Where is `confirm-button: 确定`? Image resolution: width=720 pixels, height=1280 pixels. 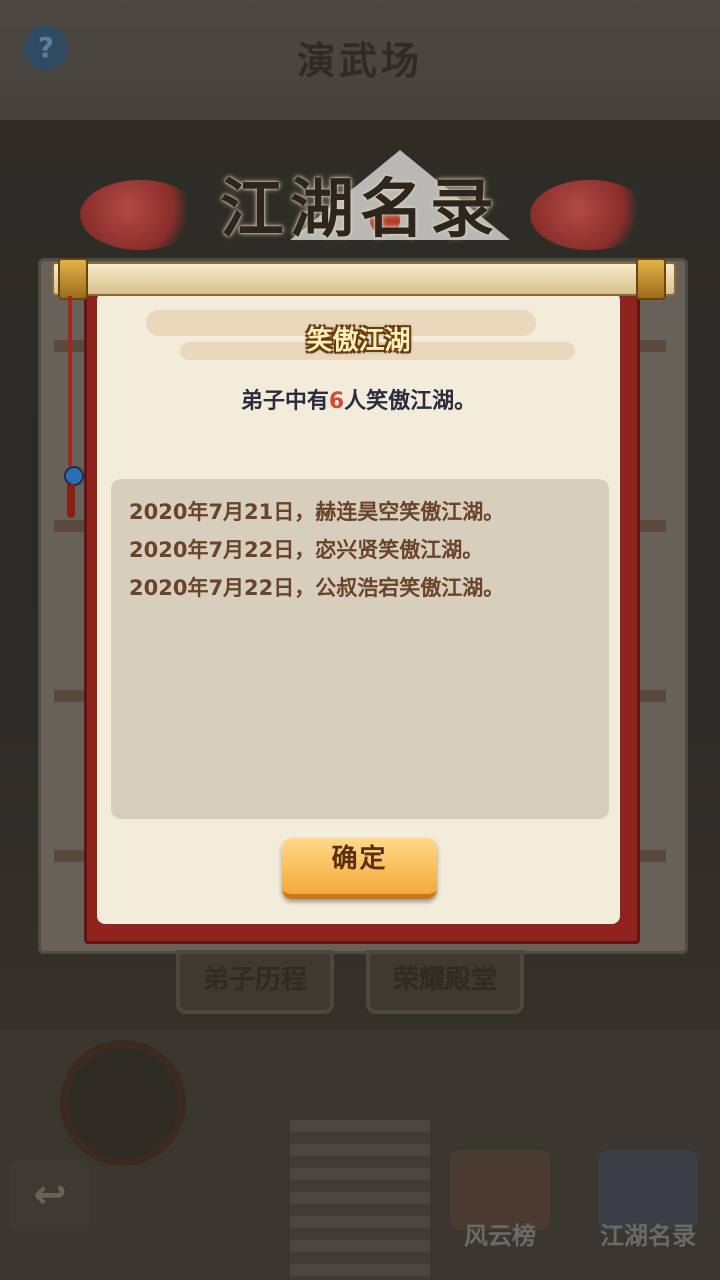
confirm-button: 确定 is located at coordinates (359, 868).